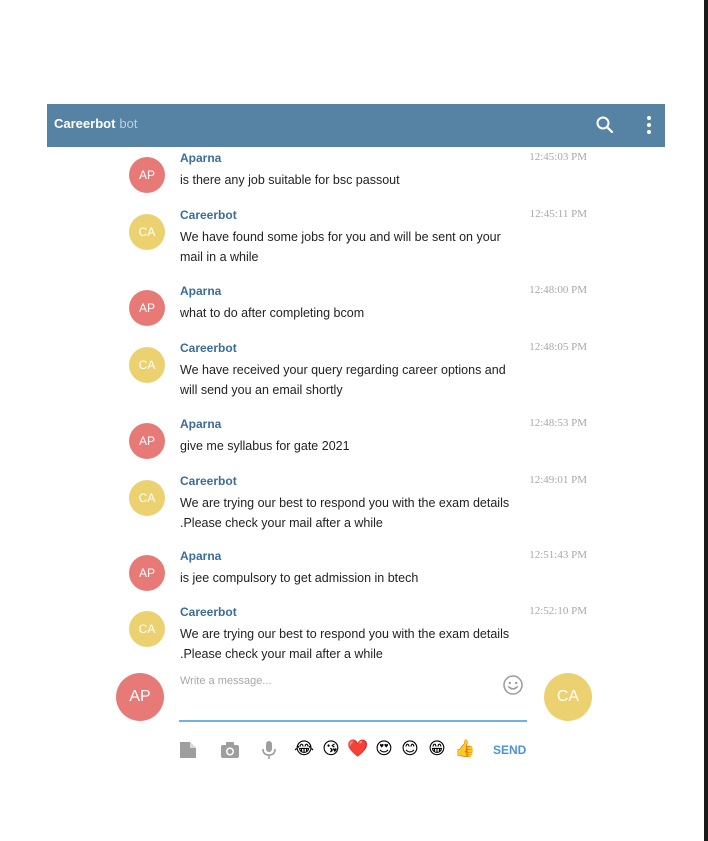 This screenshot has height=841, width=708. What do you see at coordinates (558, 480) in the screenshot?
I see `message-time: 12:49:01 PM` at bounding box center [558, 480].